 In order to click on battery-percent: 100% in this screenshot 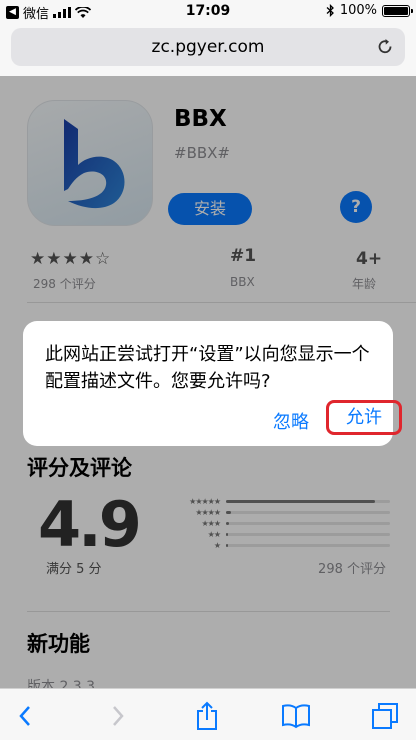, I will do `click(358, 10)`.